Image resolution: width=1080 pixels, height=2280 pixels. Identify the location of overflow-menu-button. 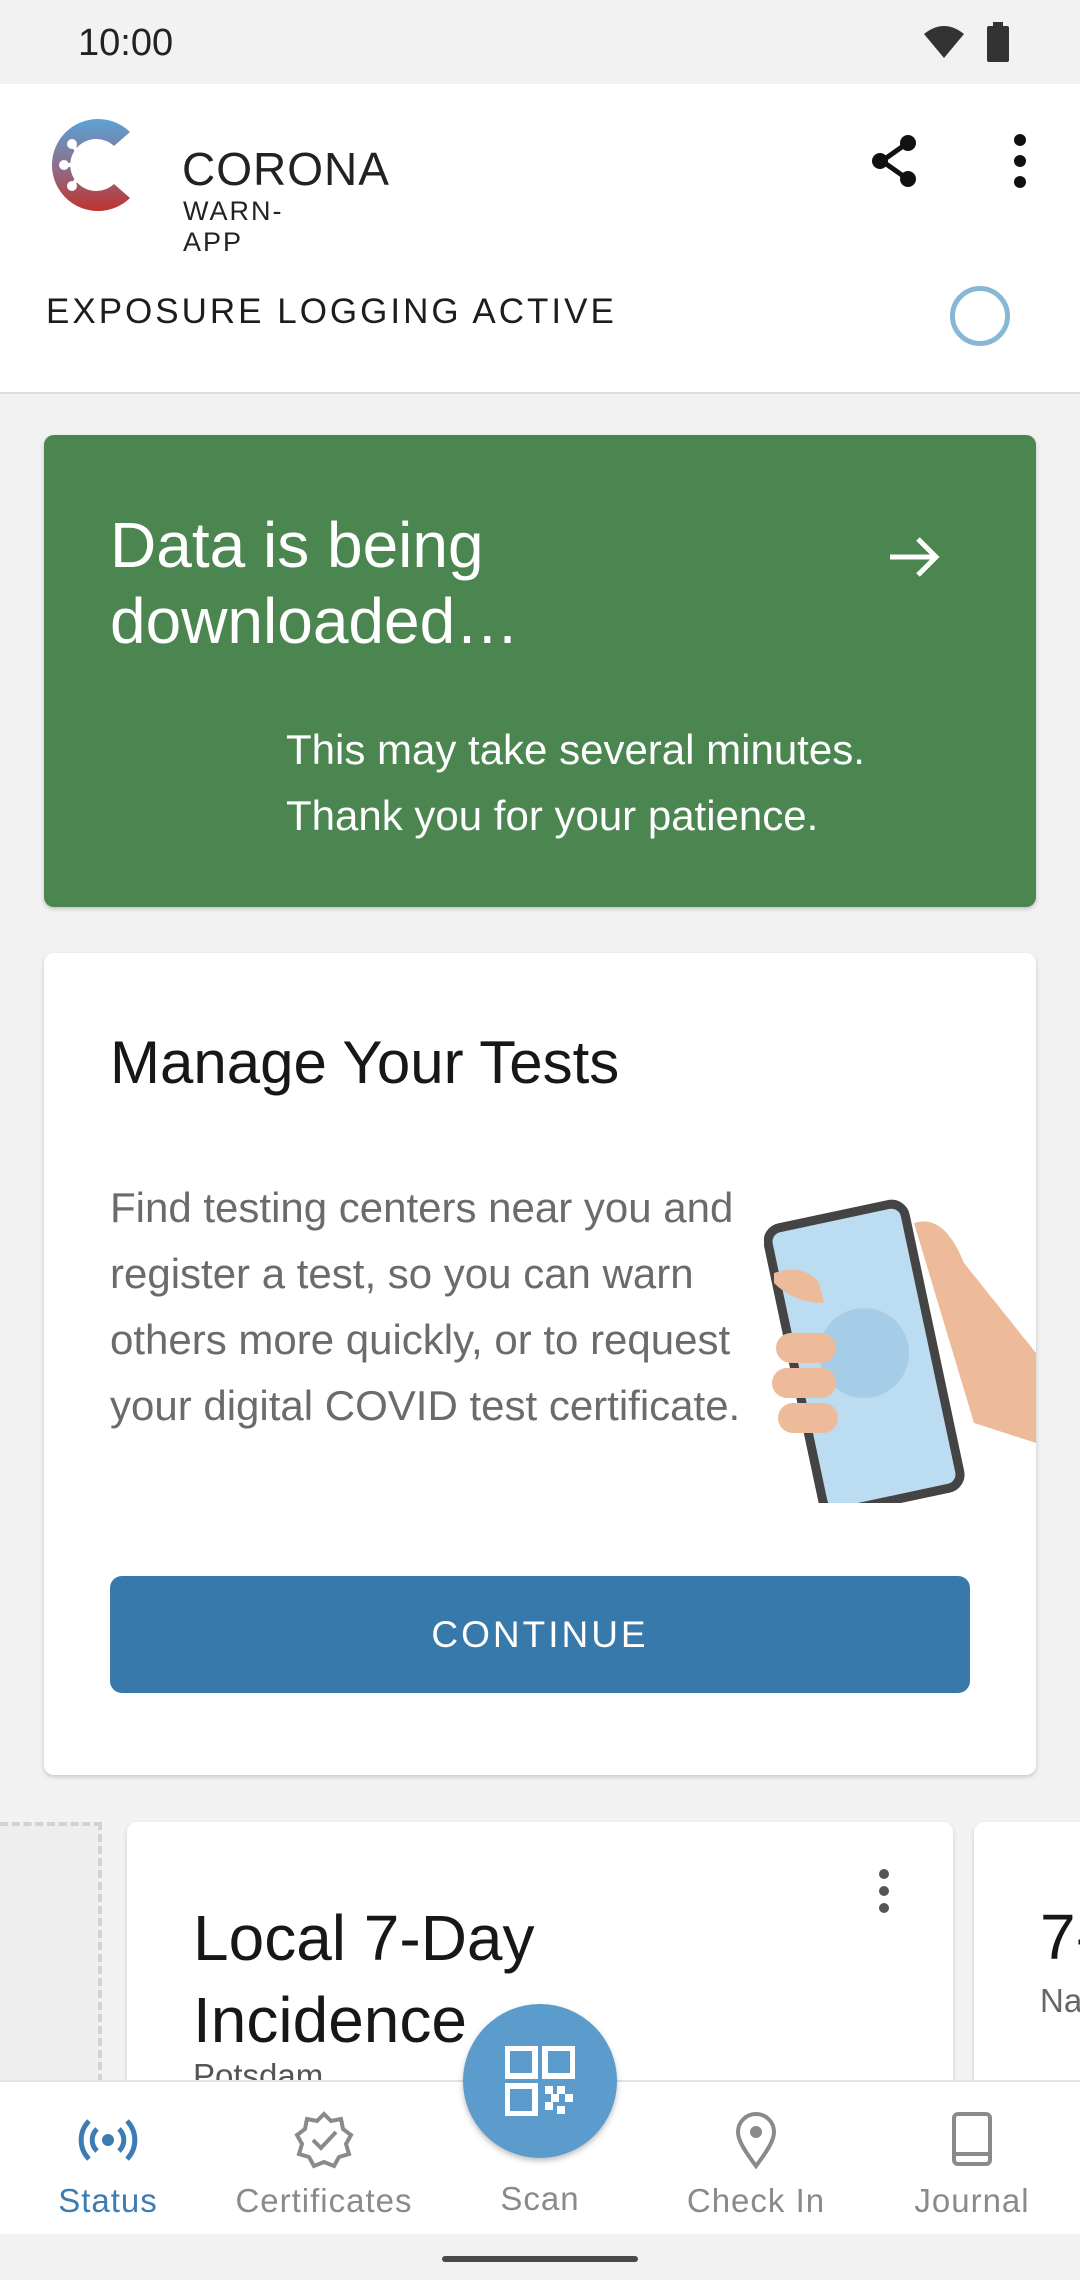
(1020, 161).